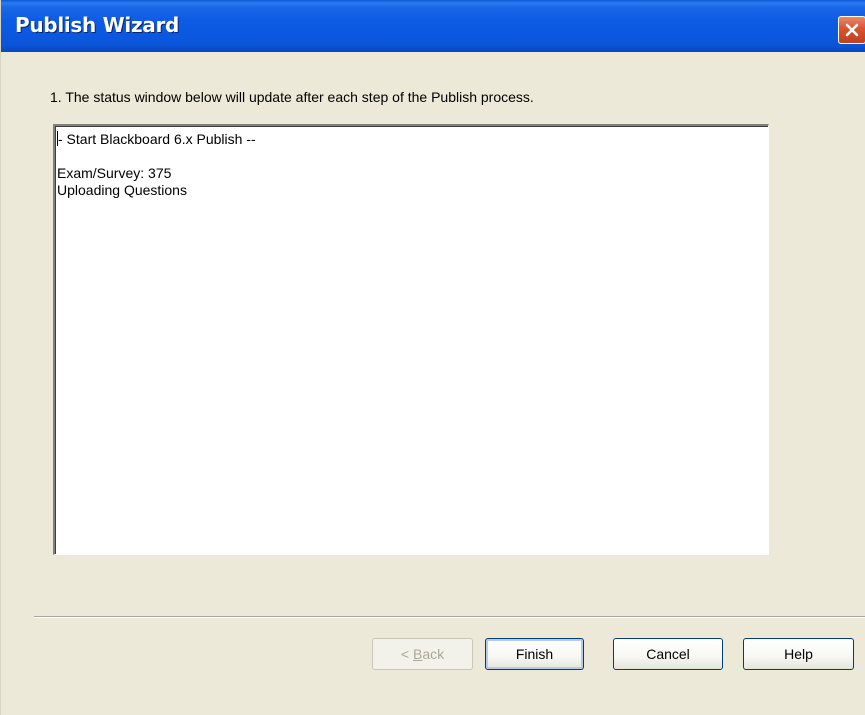 This screenshot has height=715, width=865. I want to click on title-bar: Publish Wizard, so click(433, 26).